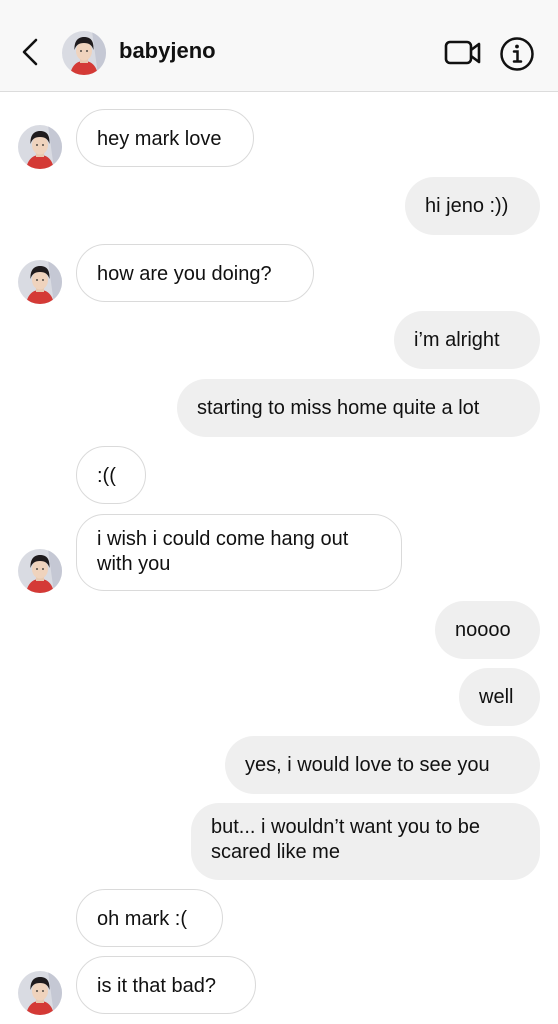  What do you see at coordinates (358, 408) in the screenshot?
I see `message-outgoing: starting to miss home quite a lot` at bounding box center [358, 408].